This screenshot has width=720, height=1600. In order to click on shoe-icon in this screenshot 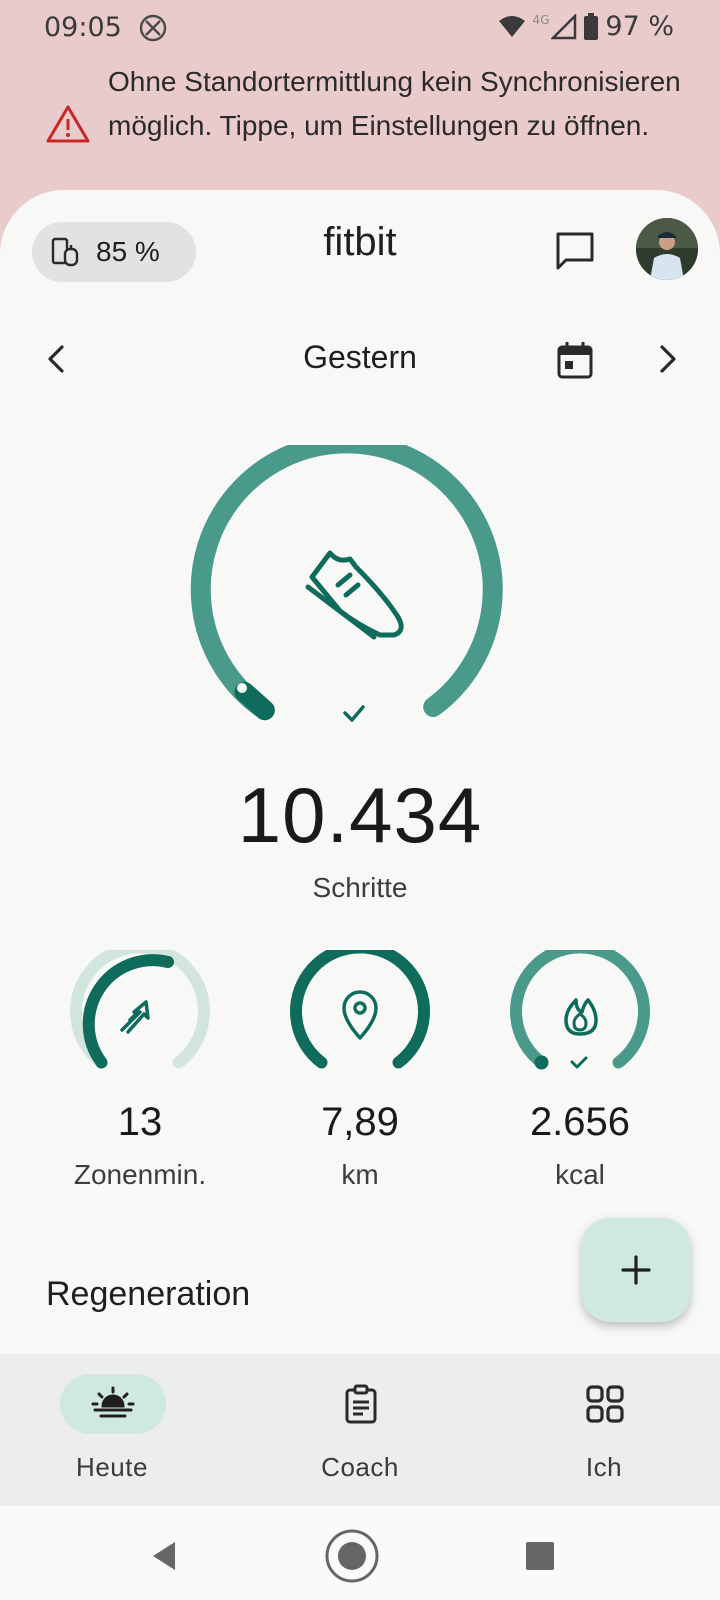, I will do `click(354, 595)`.